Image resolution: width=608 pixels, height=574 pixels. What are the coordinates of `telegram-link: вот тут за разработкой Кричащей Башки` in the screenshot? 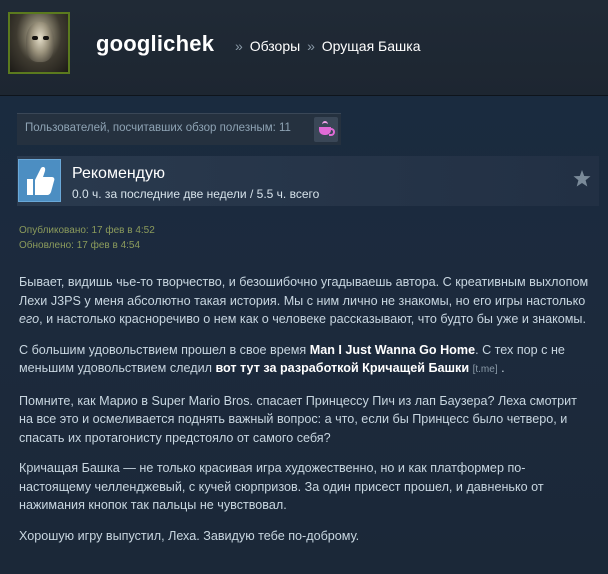 It's located at (342, 368).